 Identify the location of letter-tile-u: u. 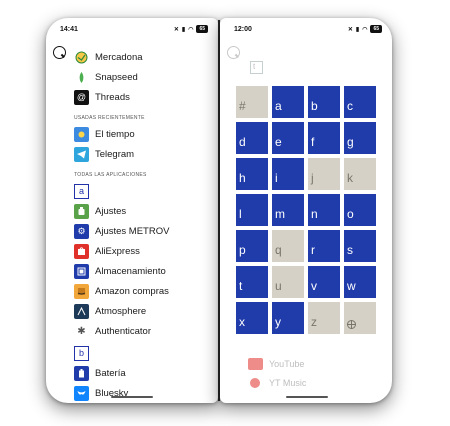
(288, 282).